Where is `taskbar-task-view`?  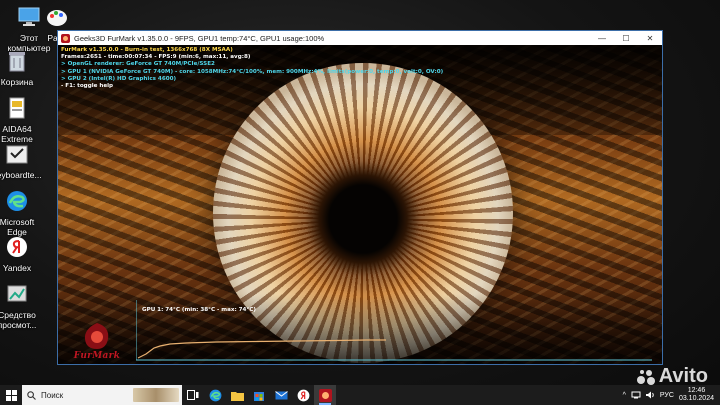
taskbar-task-view is located at coordinates (193, 395).